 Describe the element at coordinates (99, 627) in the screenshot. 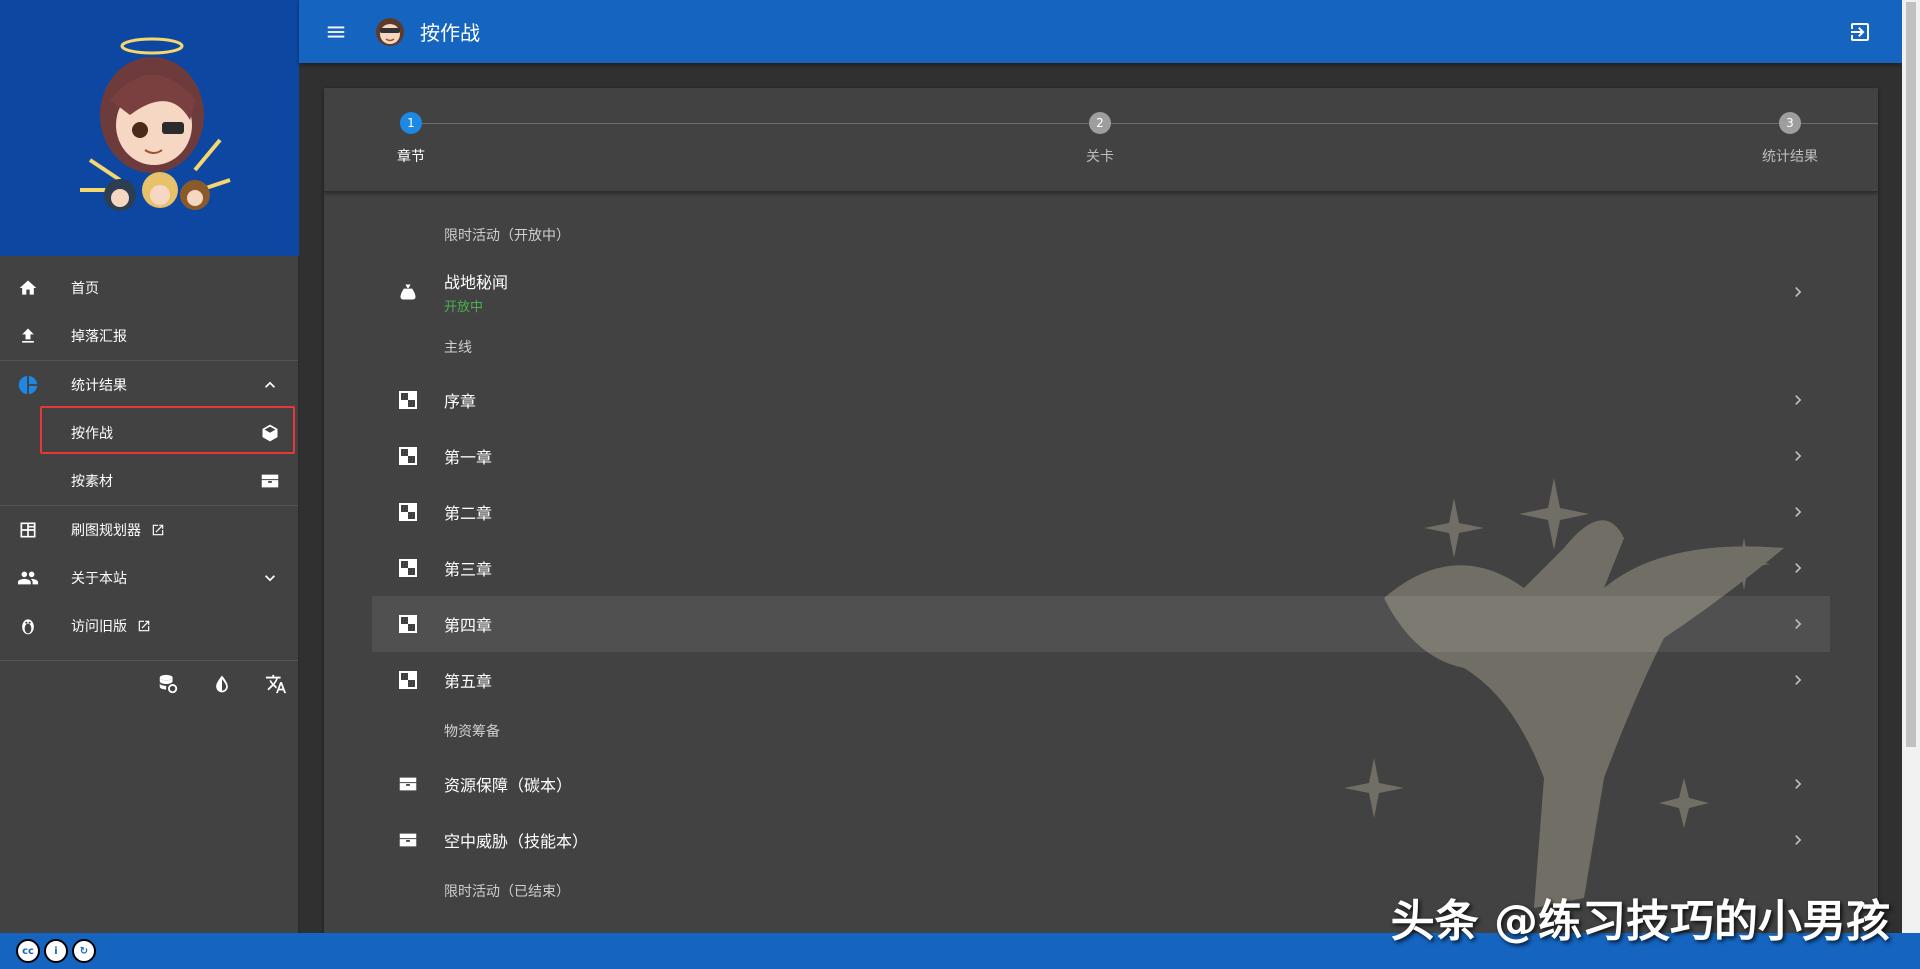

I see `sidebar-item-label: 访问旧版` at that location.